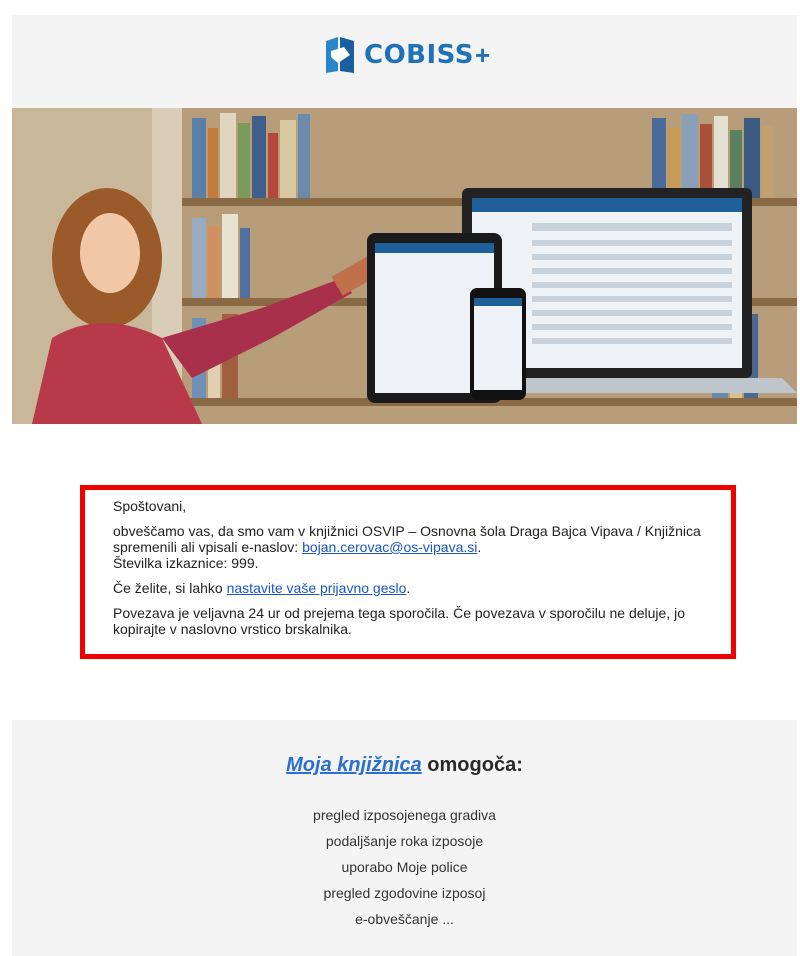  What do you see at coordinates (317, 588) in the screenshot?
I see `set-password-link: nastavite vaše prijavno geslo` at bounding box center [317, 588].